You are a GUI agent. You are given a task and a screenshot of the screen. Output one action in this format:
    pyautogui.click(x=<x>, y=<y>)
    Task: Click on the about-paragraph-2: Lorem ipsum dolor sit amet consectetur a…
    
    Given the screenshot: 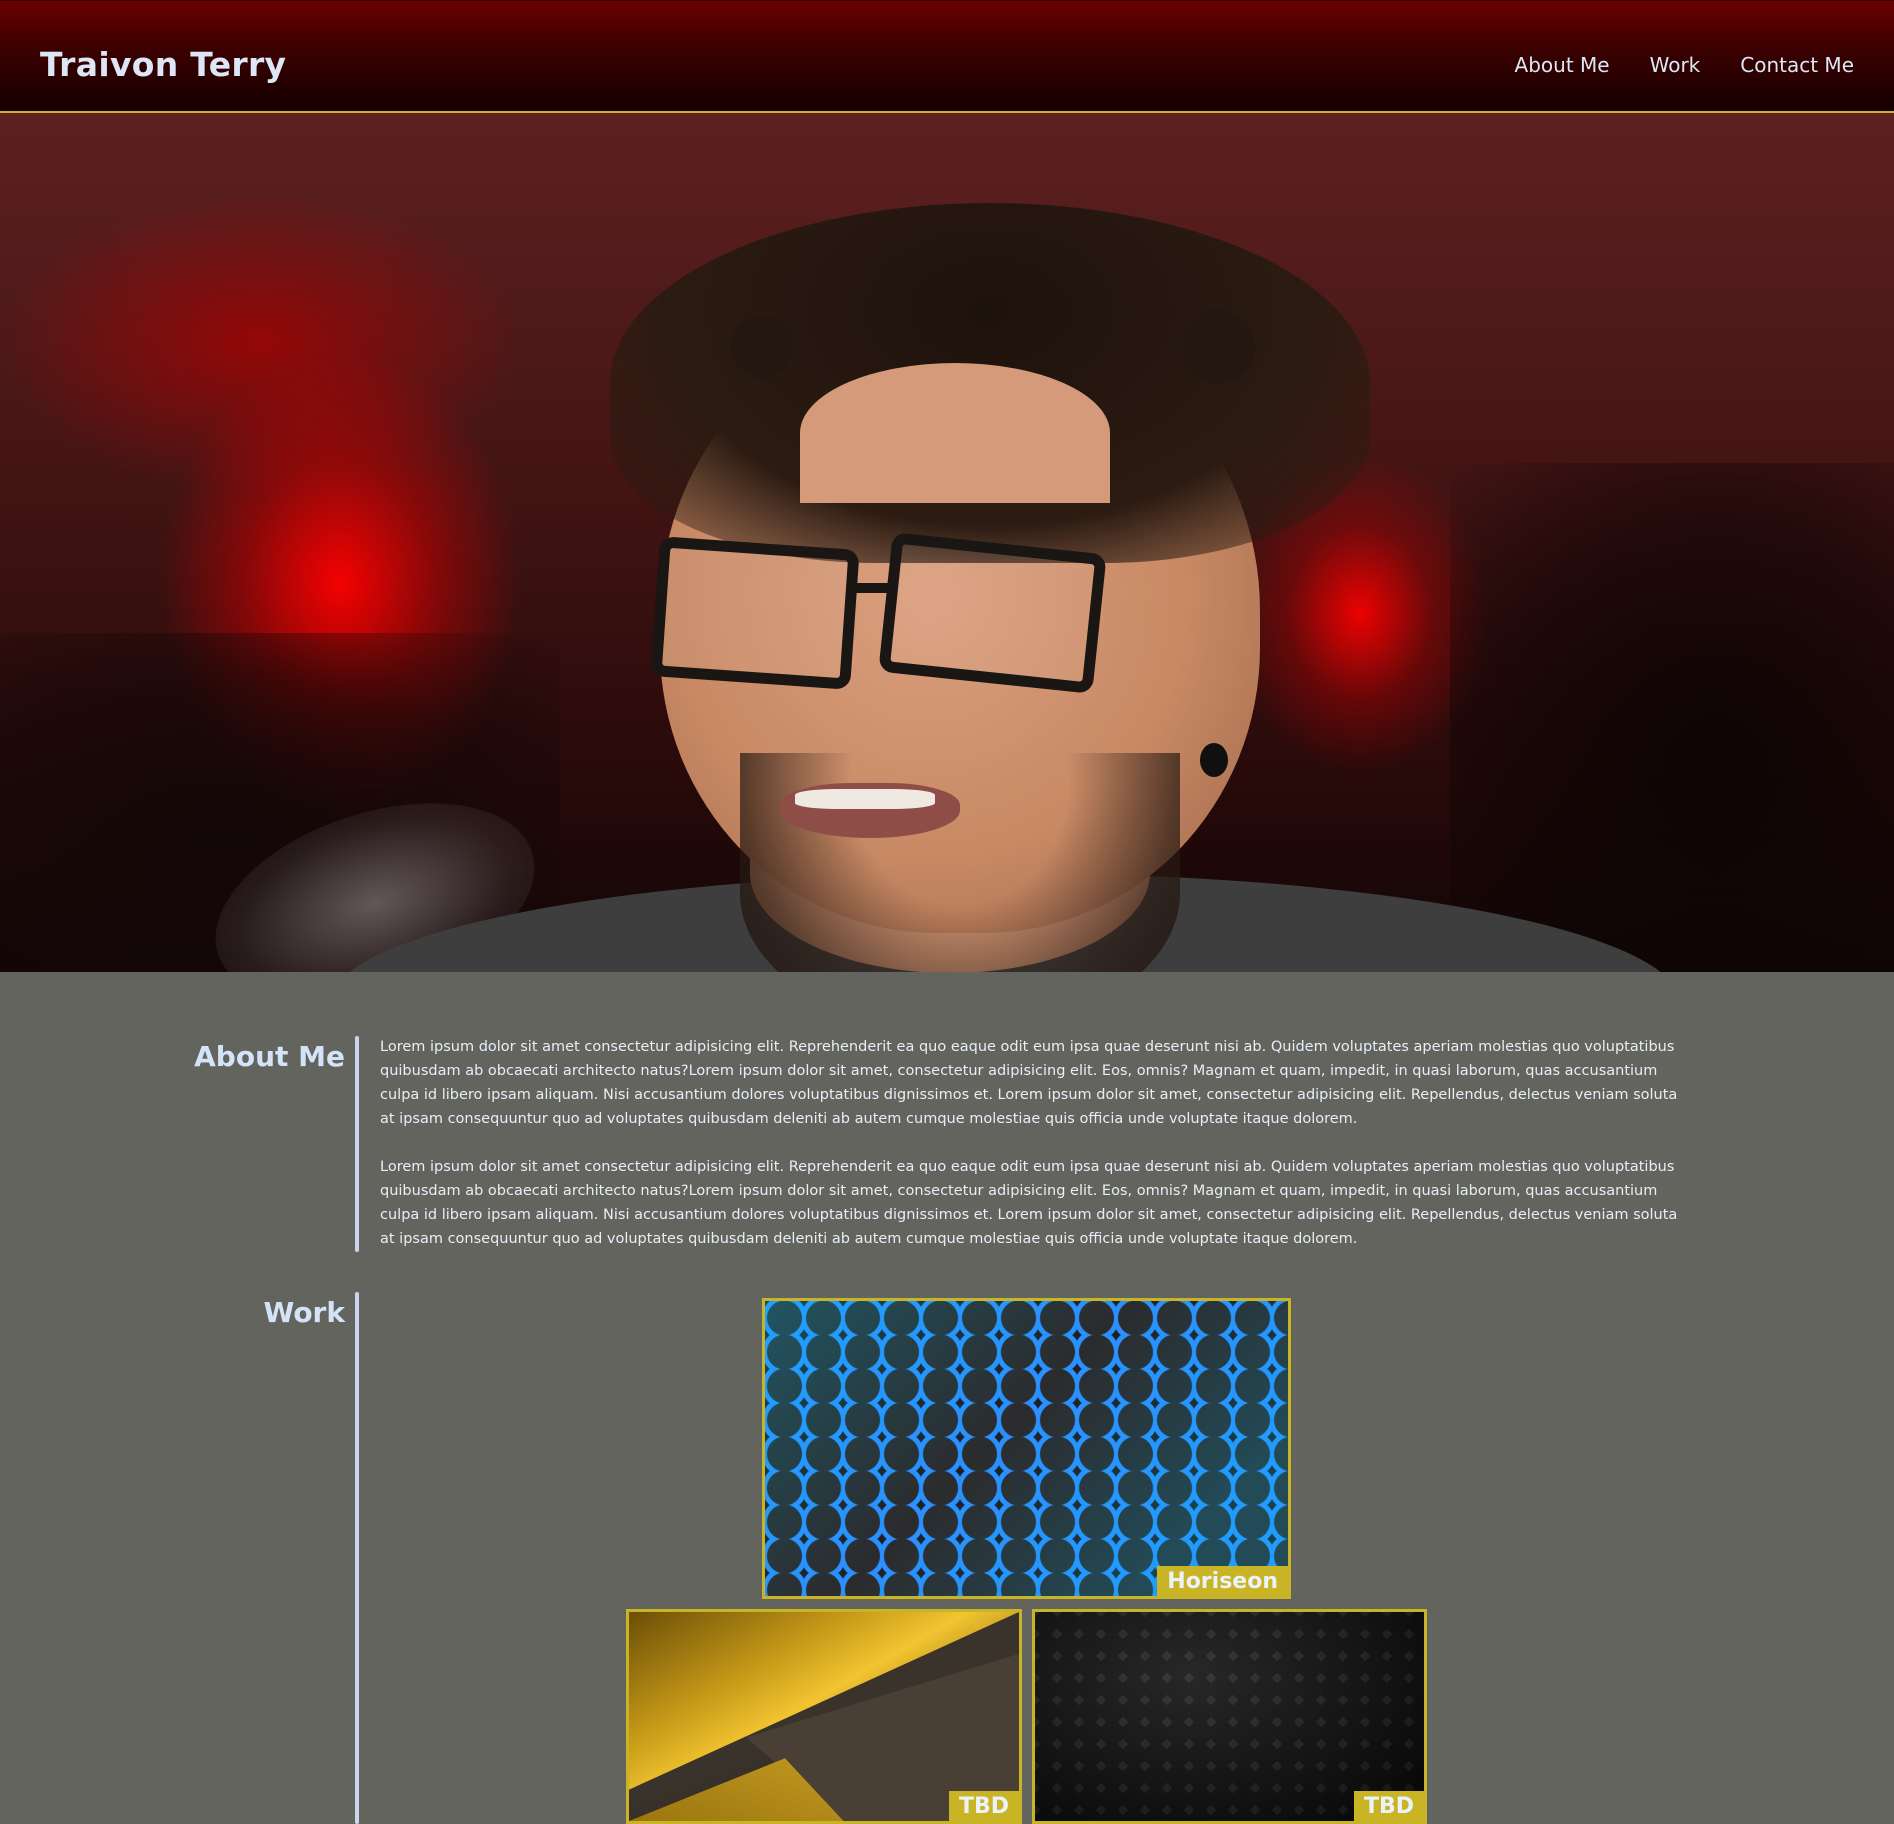 What is the action you would take?
    pyautogui.click(x=1029, y=1203)
    